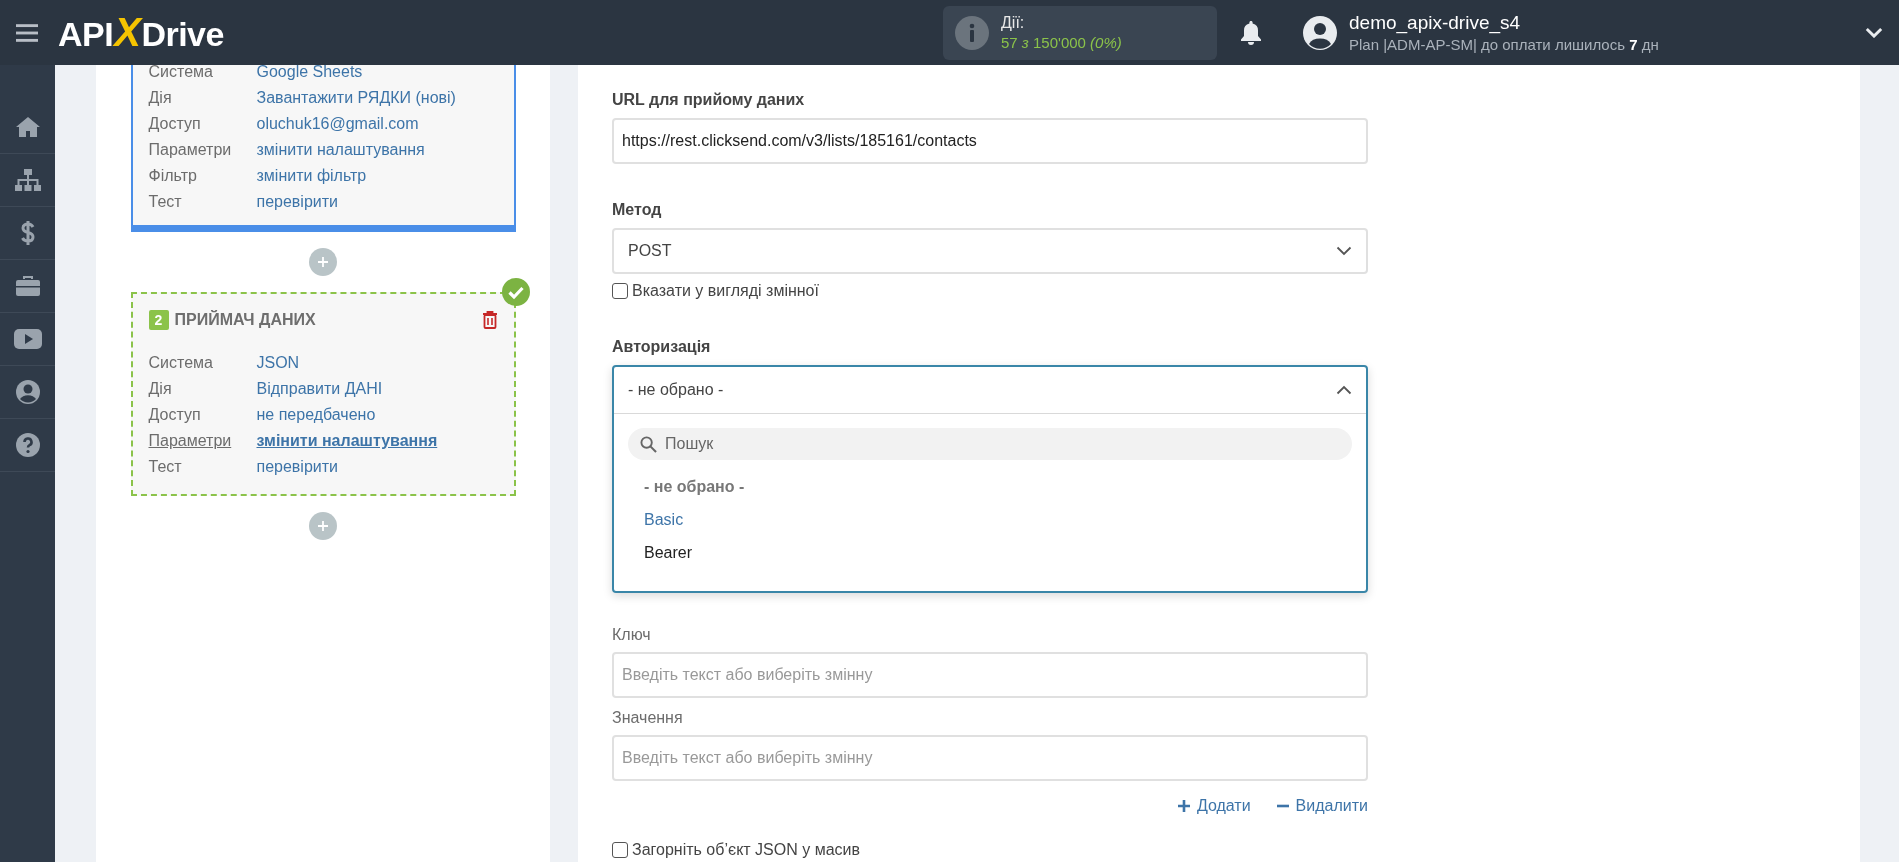 This screenshot has width=1899, height=862. I want to click on field-label: Метод, so click(637, 210).